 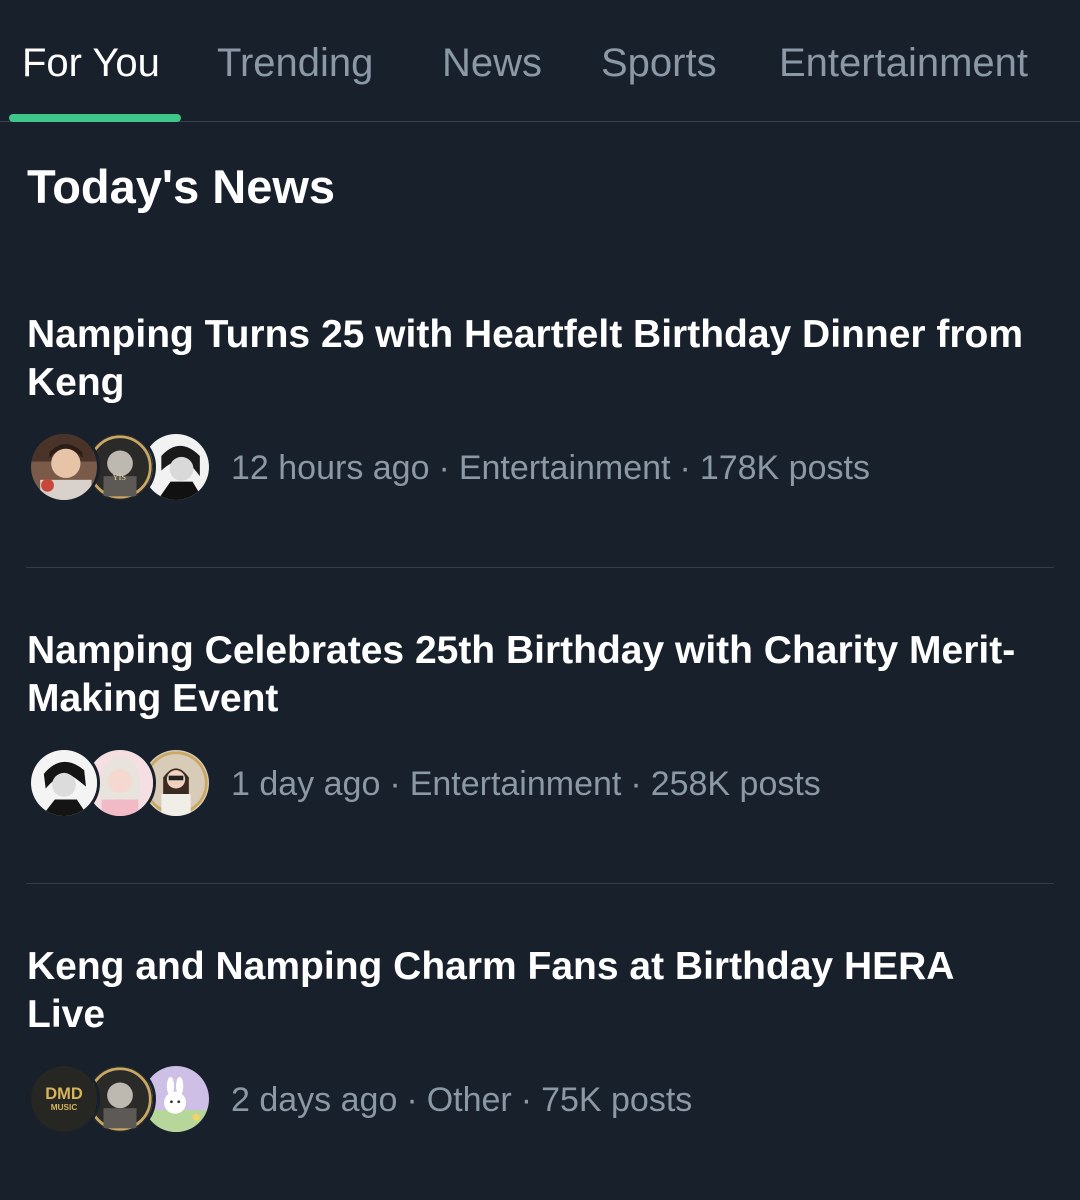 I want to click on avatar-stack, so click(x=120, y=785).